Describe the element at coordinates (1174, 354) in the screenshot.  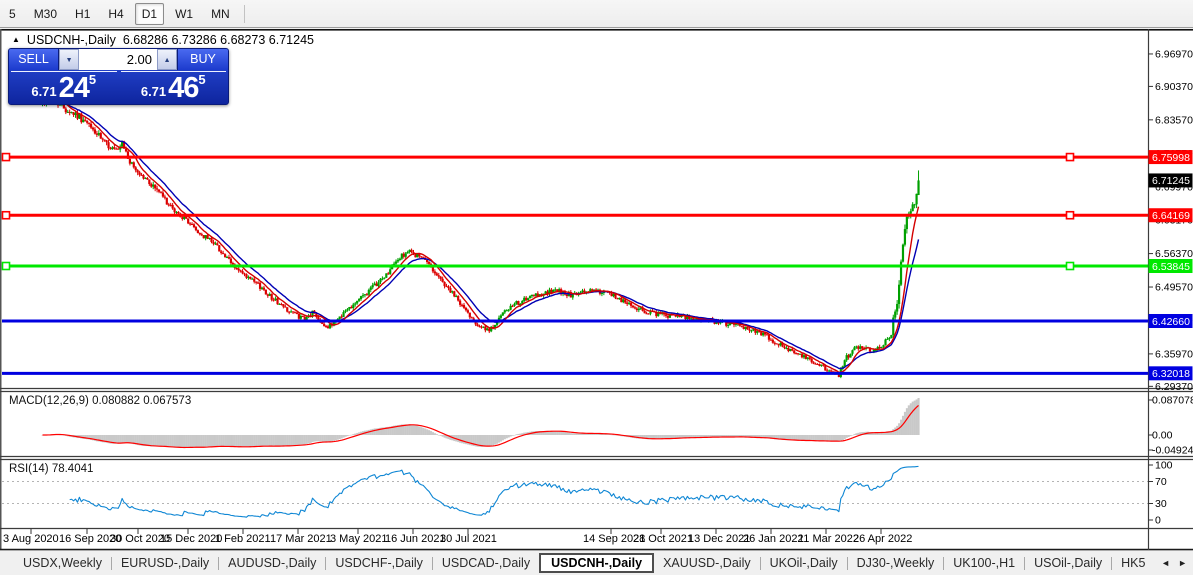
I see `svg-text: 6.35970` at that location.